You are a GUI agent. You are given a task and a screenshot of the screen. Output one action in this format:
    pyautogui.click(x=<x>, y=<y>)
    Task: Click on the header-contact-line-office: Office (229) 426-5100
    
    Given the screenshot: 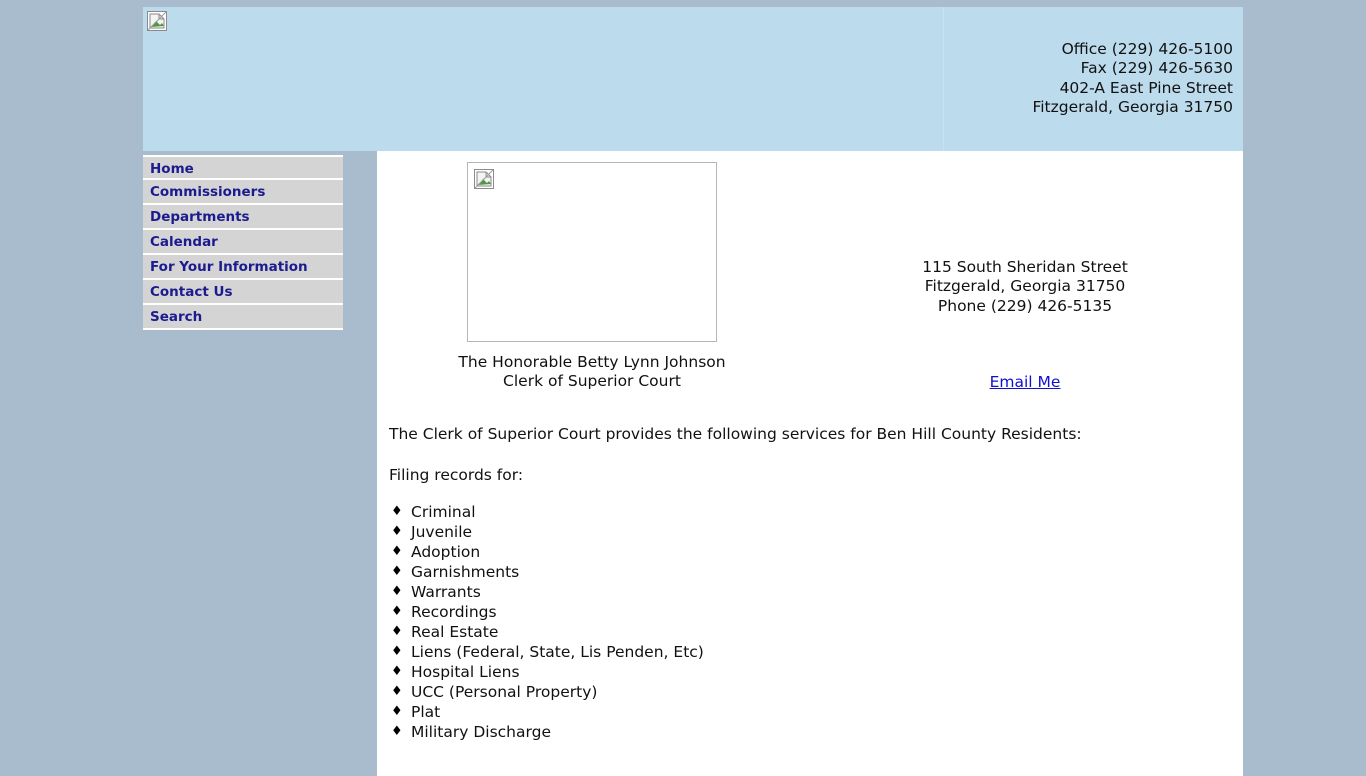 What is the action you would take?
    pyautogui.click(x=1147, y=49)
    